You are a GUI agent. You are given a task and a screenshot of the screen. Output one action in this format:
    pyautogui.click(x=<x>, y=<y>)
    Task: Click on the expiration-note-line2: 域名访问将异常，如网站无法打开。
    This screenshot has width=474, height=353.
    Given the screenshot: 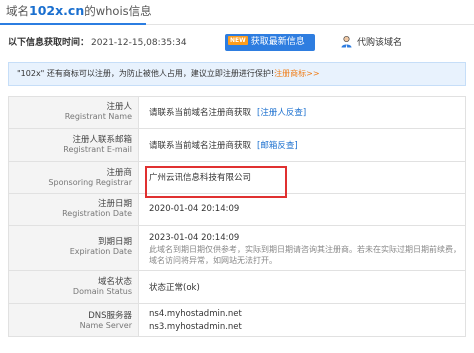 What is the action you would take?
    pyautogui.click(x=213, y=260)
    